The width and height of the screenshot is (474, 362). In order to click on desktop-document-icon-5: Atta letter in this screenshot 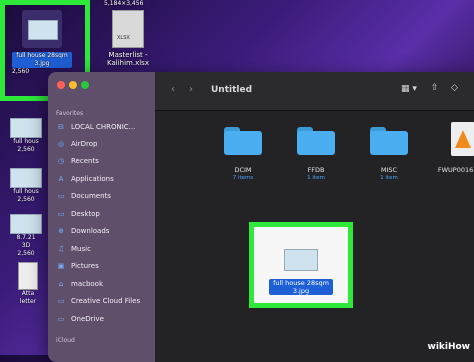, I will do `click(28, 284)`.